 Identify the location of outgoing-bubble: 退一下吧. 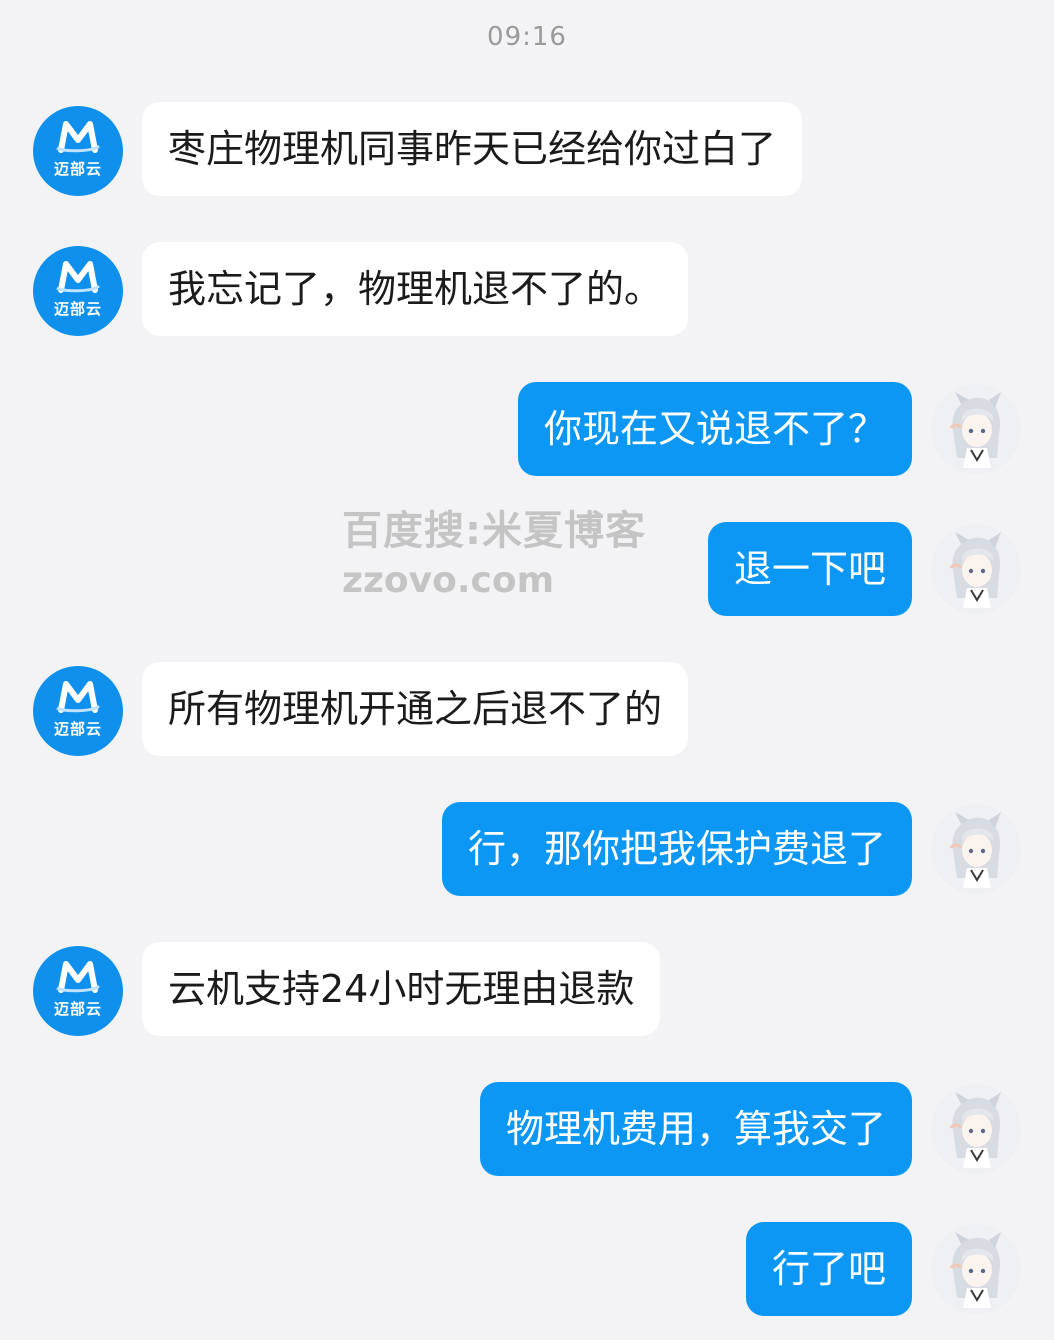
(809, 569).